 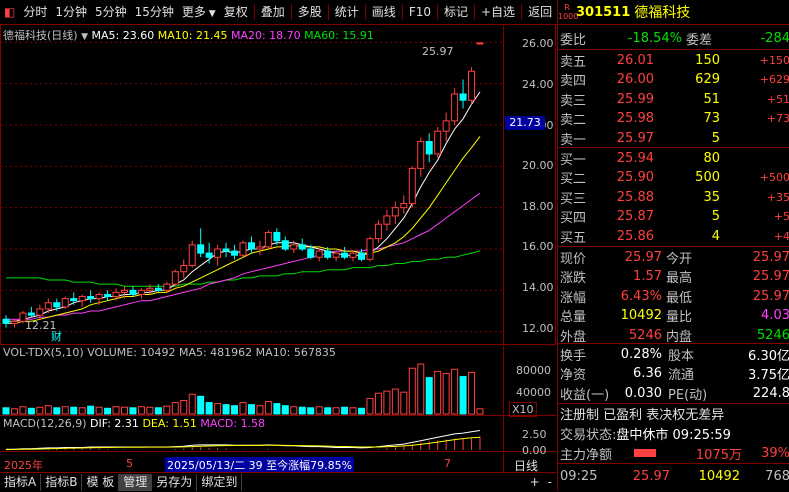 What do you see at coordinates (192, 35) in the screenshot?
I see `ma10-label: MA10: 21.45` at bounding box center [192, 35].